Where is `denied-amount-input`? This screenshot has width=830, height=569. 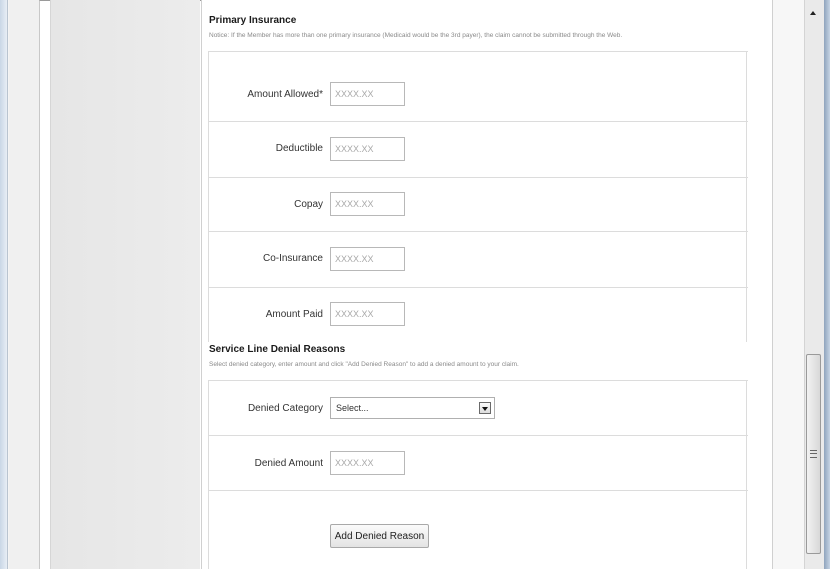 denied-amount-input is located at coordinates (367, 463).